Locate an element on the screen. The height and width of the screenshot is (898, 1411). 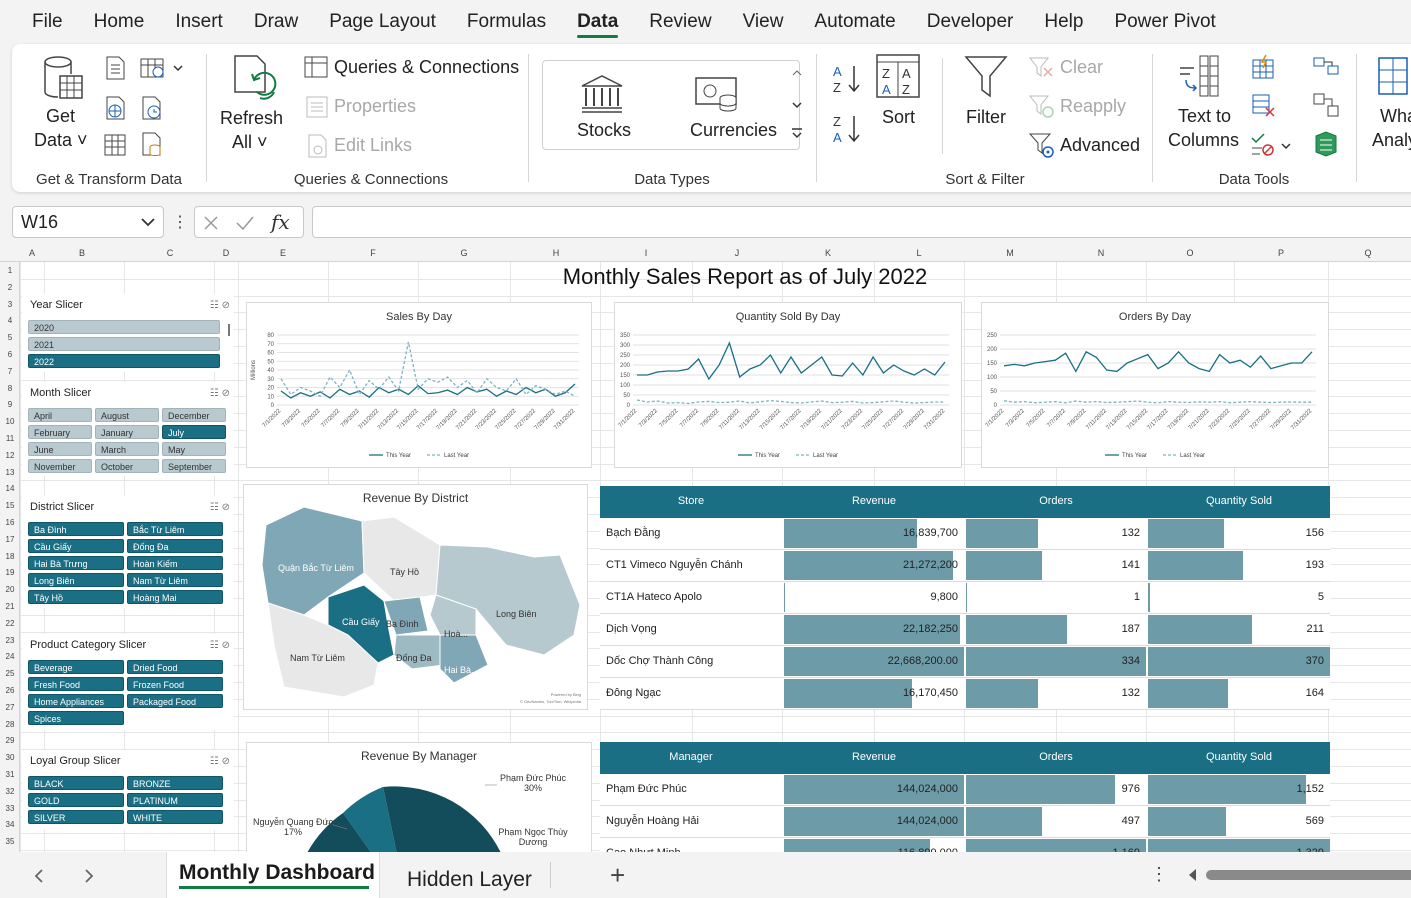
get-data-icon is located at coordinates (64, 80).